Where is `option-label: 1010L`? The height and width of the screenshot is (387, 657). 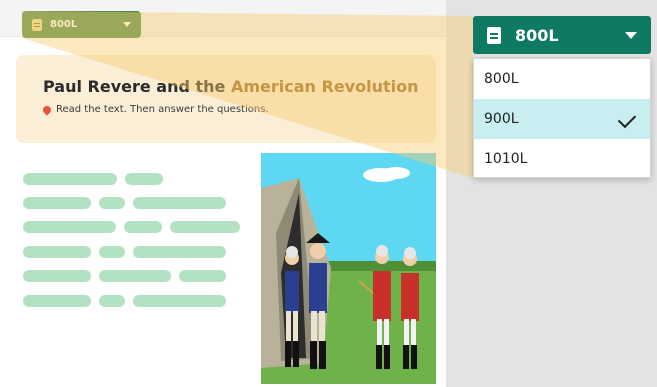 option-label: 1010L is located at coordinates (506, 159).